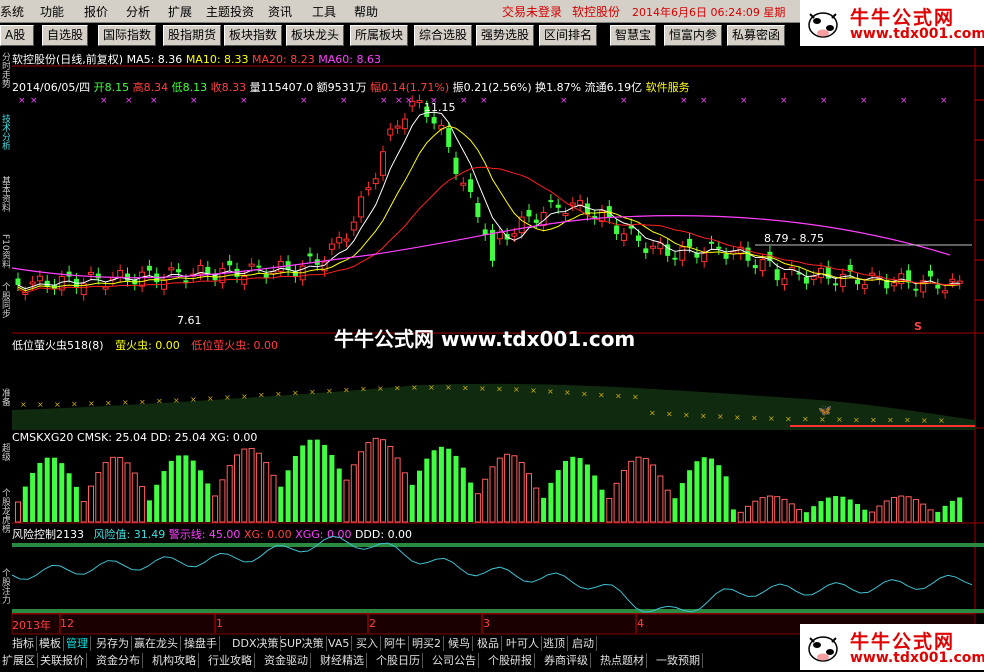 This screenshot has width=984, height=672. What do you see at coordinates (256, 643) in the screenshot?
I see `indicator-tab: DDX决策` at bounding box center [256, 643].